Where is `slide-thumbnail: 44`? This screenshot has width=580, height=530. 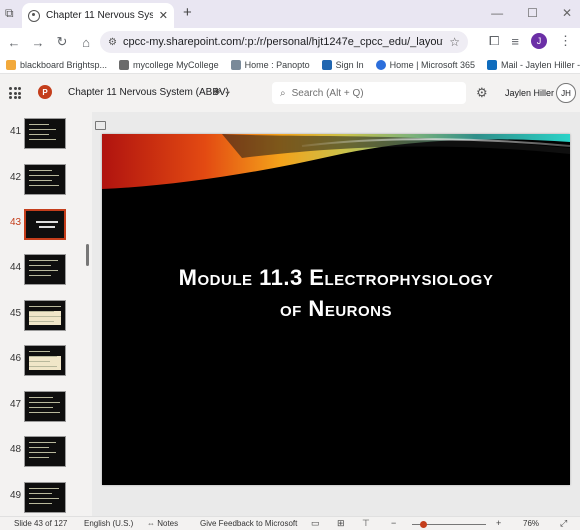
slide-thumbnail: 44 is located at coordinates (46, 272).